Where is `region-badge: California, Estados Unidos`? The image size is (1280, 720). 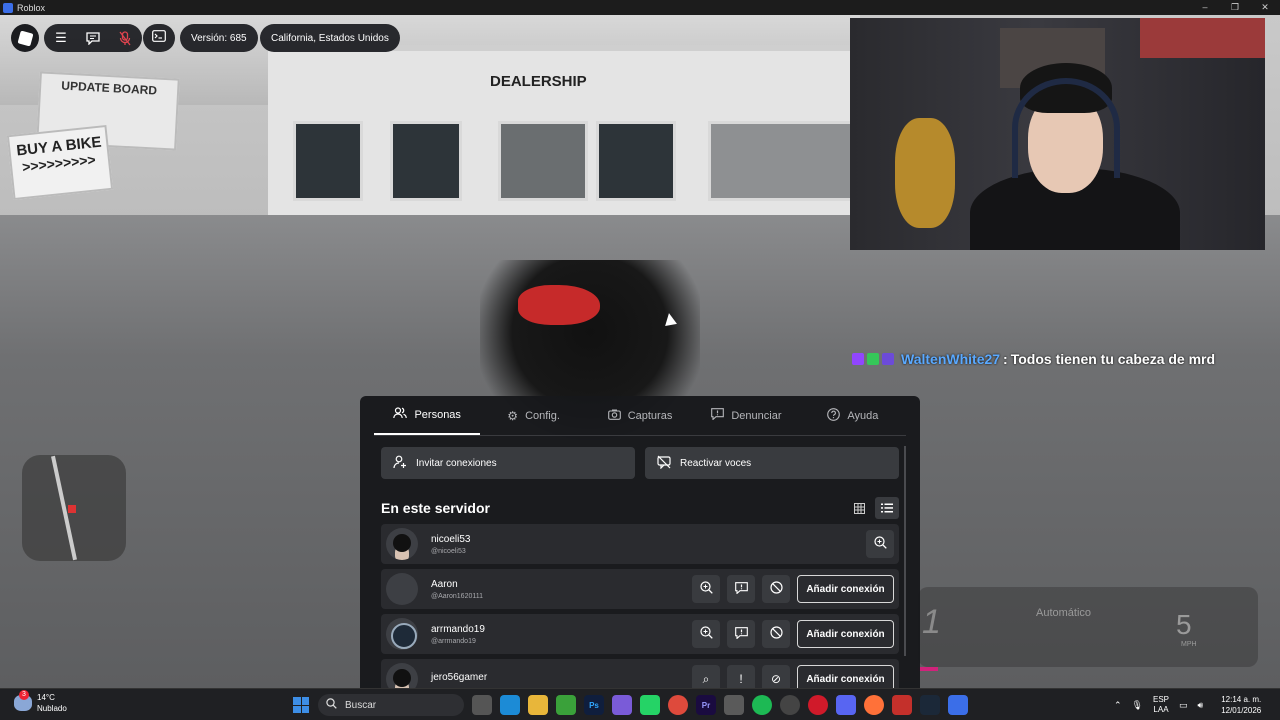
region-badge: California, Estados Unidos is located at coordinates (330, 38).